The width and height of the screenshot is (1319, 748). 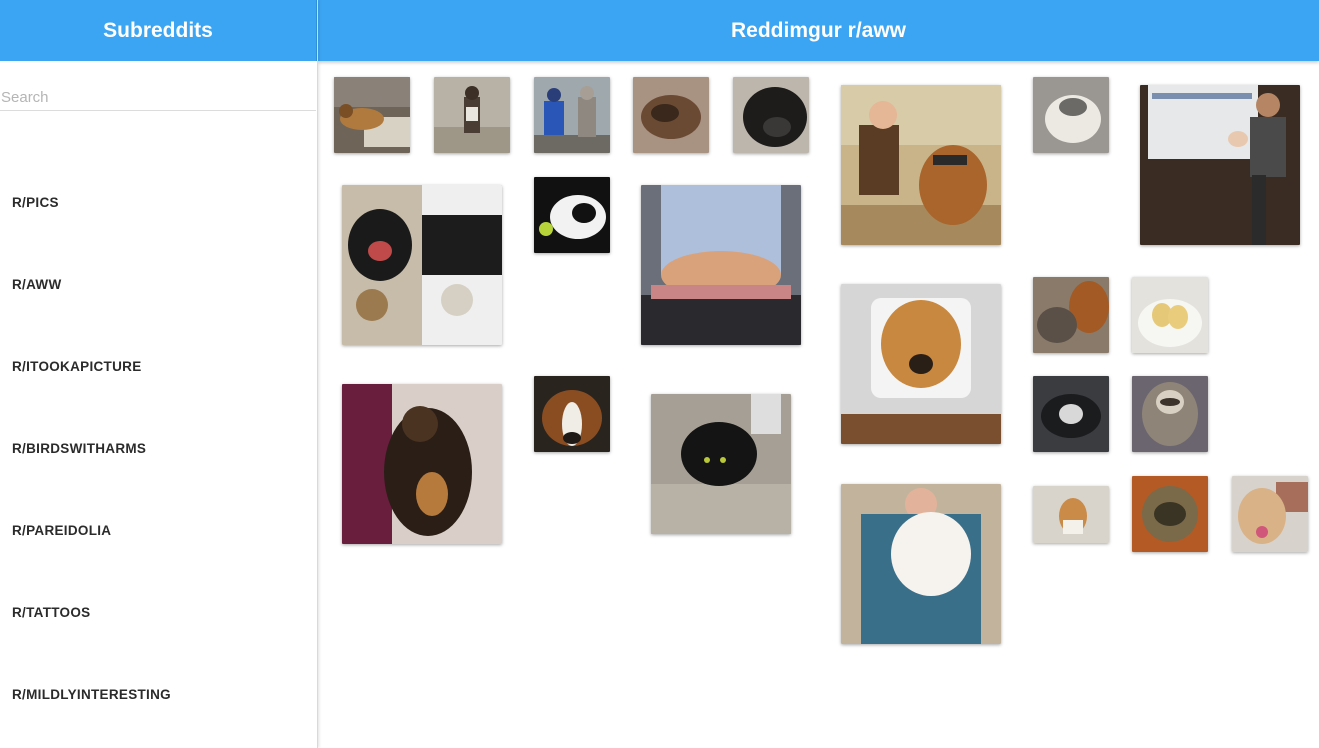 What do you see at coordinates (572, 115) in the screenshot?
I see `child-with-husky-image` at bounding box center [572, 115].